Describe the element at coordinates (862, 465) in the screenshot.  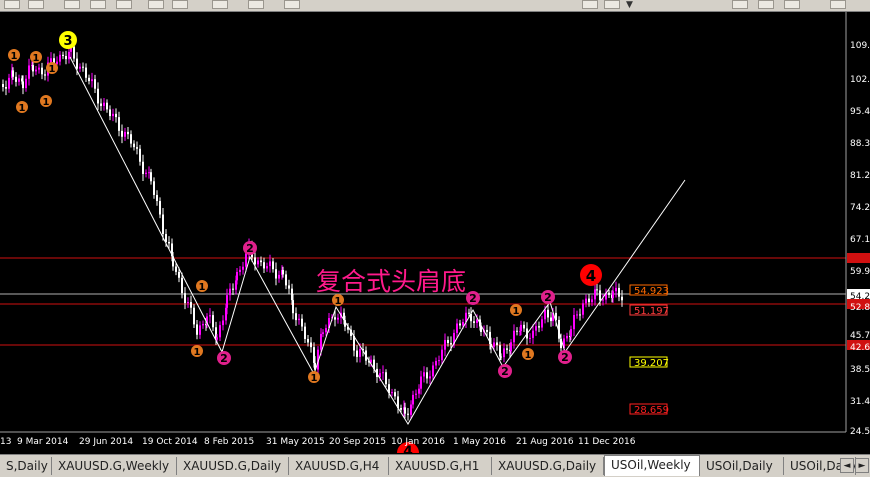
I see `tab-scroll-right-icon: ►` at that location.